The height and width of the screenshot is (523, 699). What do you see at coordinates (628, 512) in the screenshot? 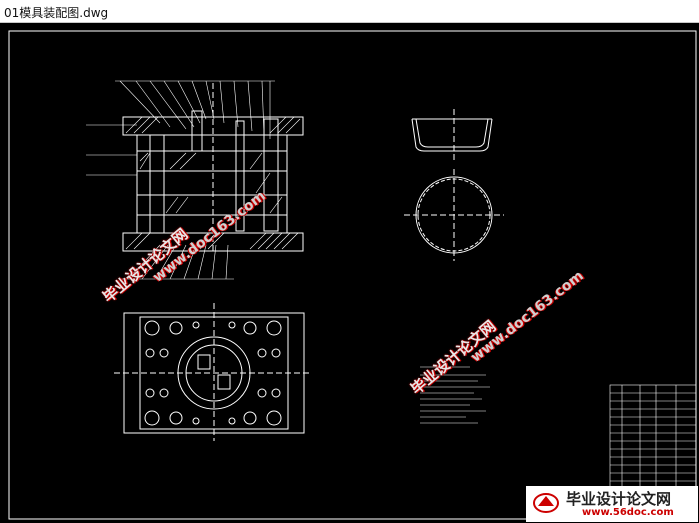
I see `logo-url: www.56doc.com` at bounding box center [628, 512].